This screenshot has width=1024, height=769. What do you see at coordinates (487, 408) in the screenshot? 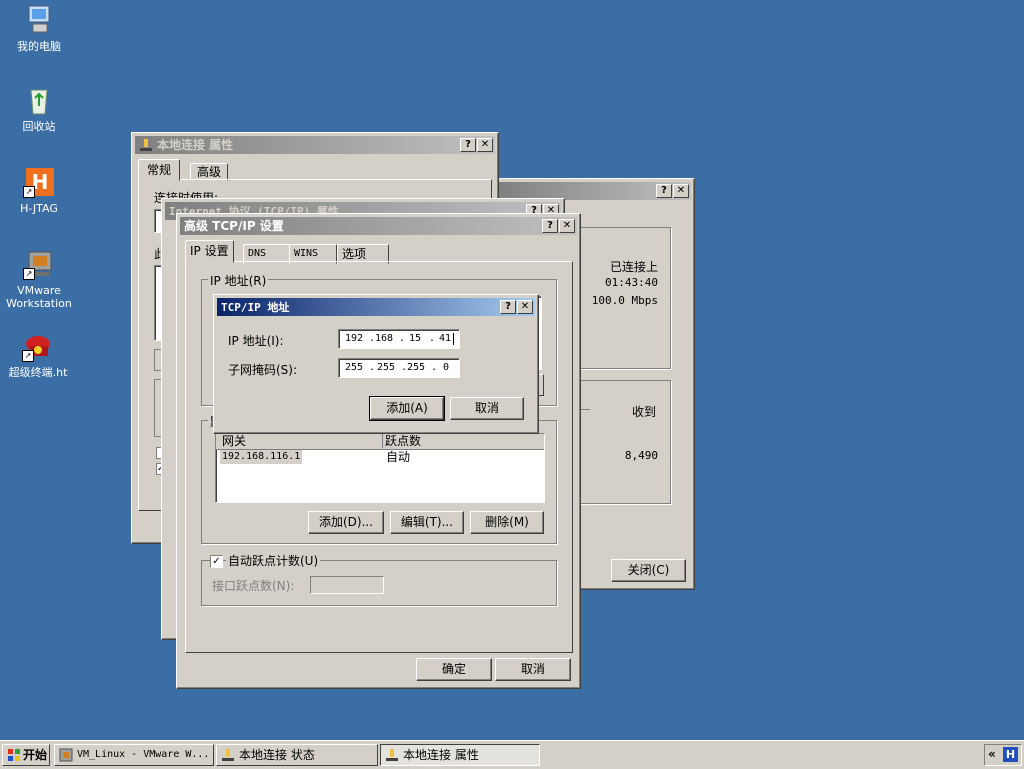
I see `cancel-address-button: 取消` at bounding box center [487, 408].